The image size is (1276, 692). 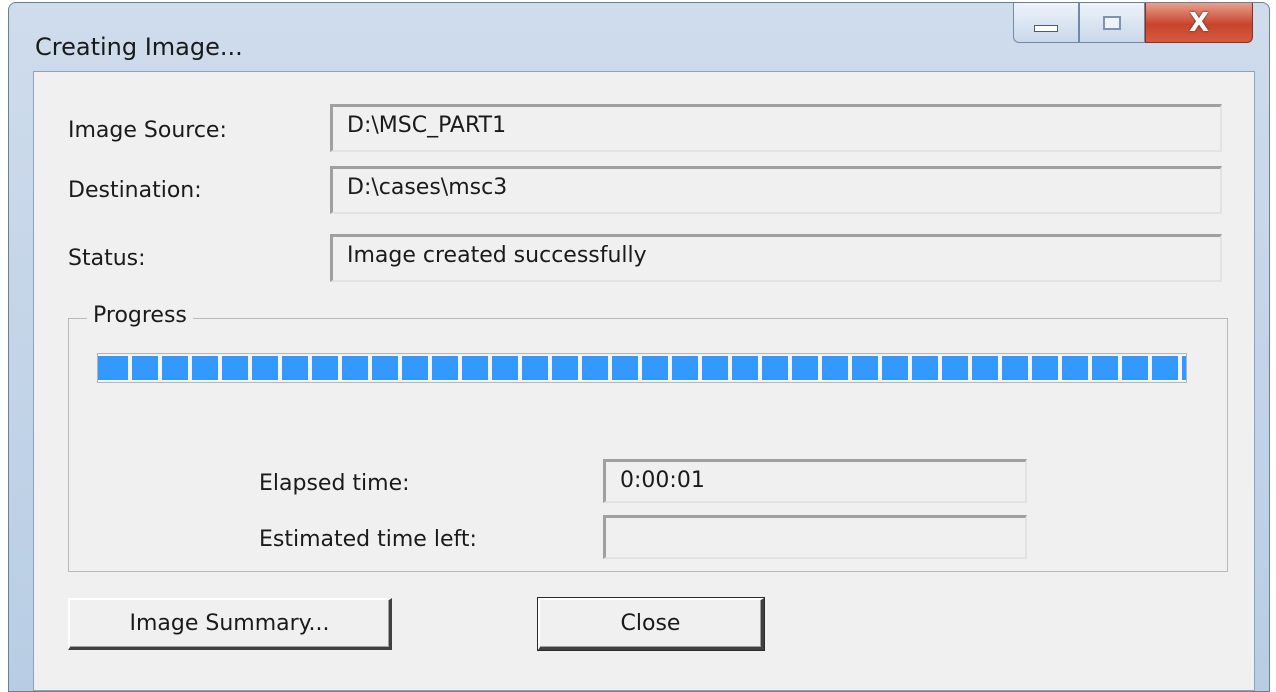 What do you see at coordinates (140, 315) in the screenshot?
I see `progress-group-title: Progress` at bounding box center [140, 315].